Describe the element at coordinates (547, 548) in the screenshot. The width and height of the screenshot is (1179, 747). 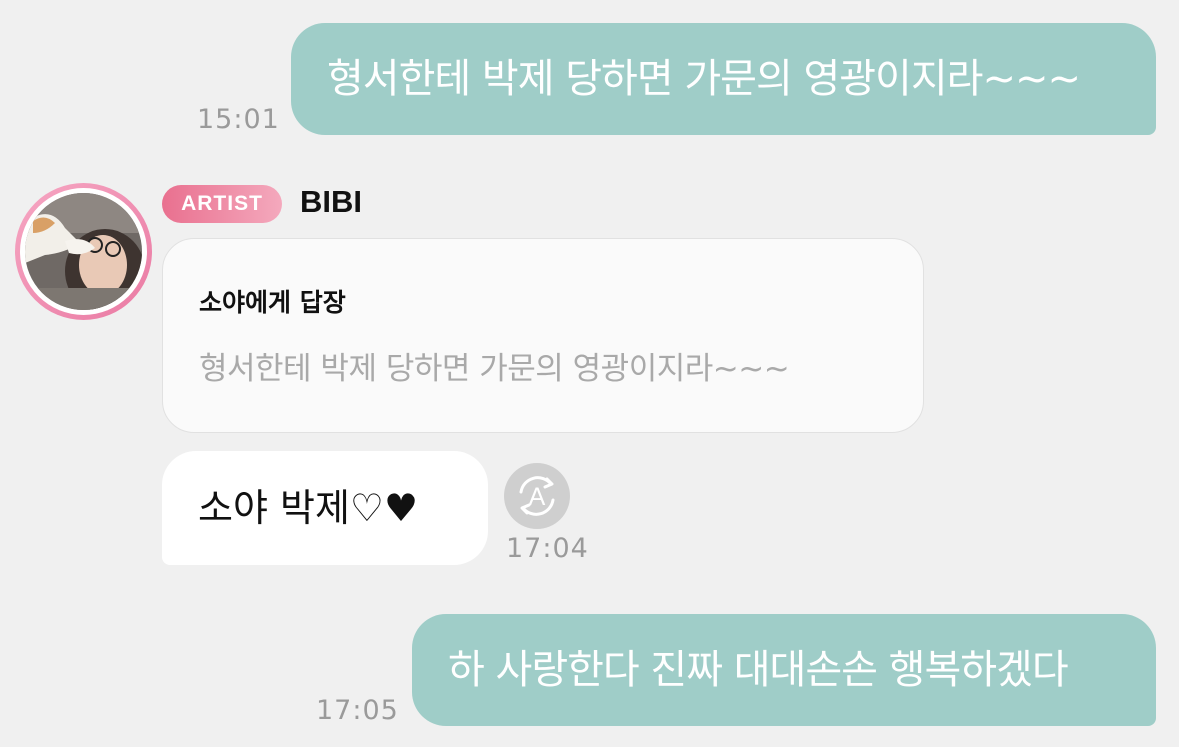
I see `message-time: 17:04` at that location.